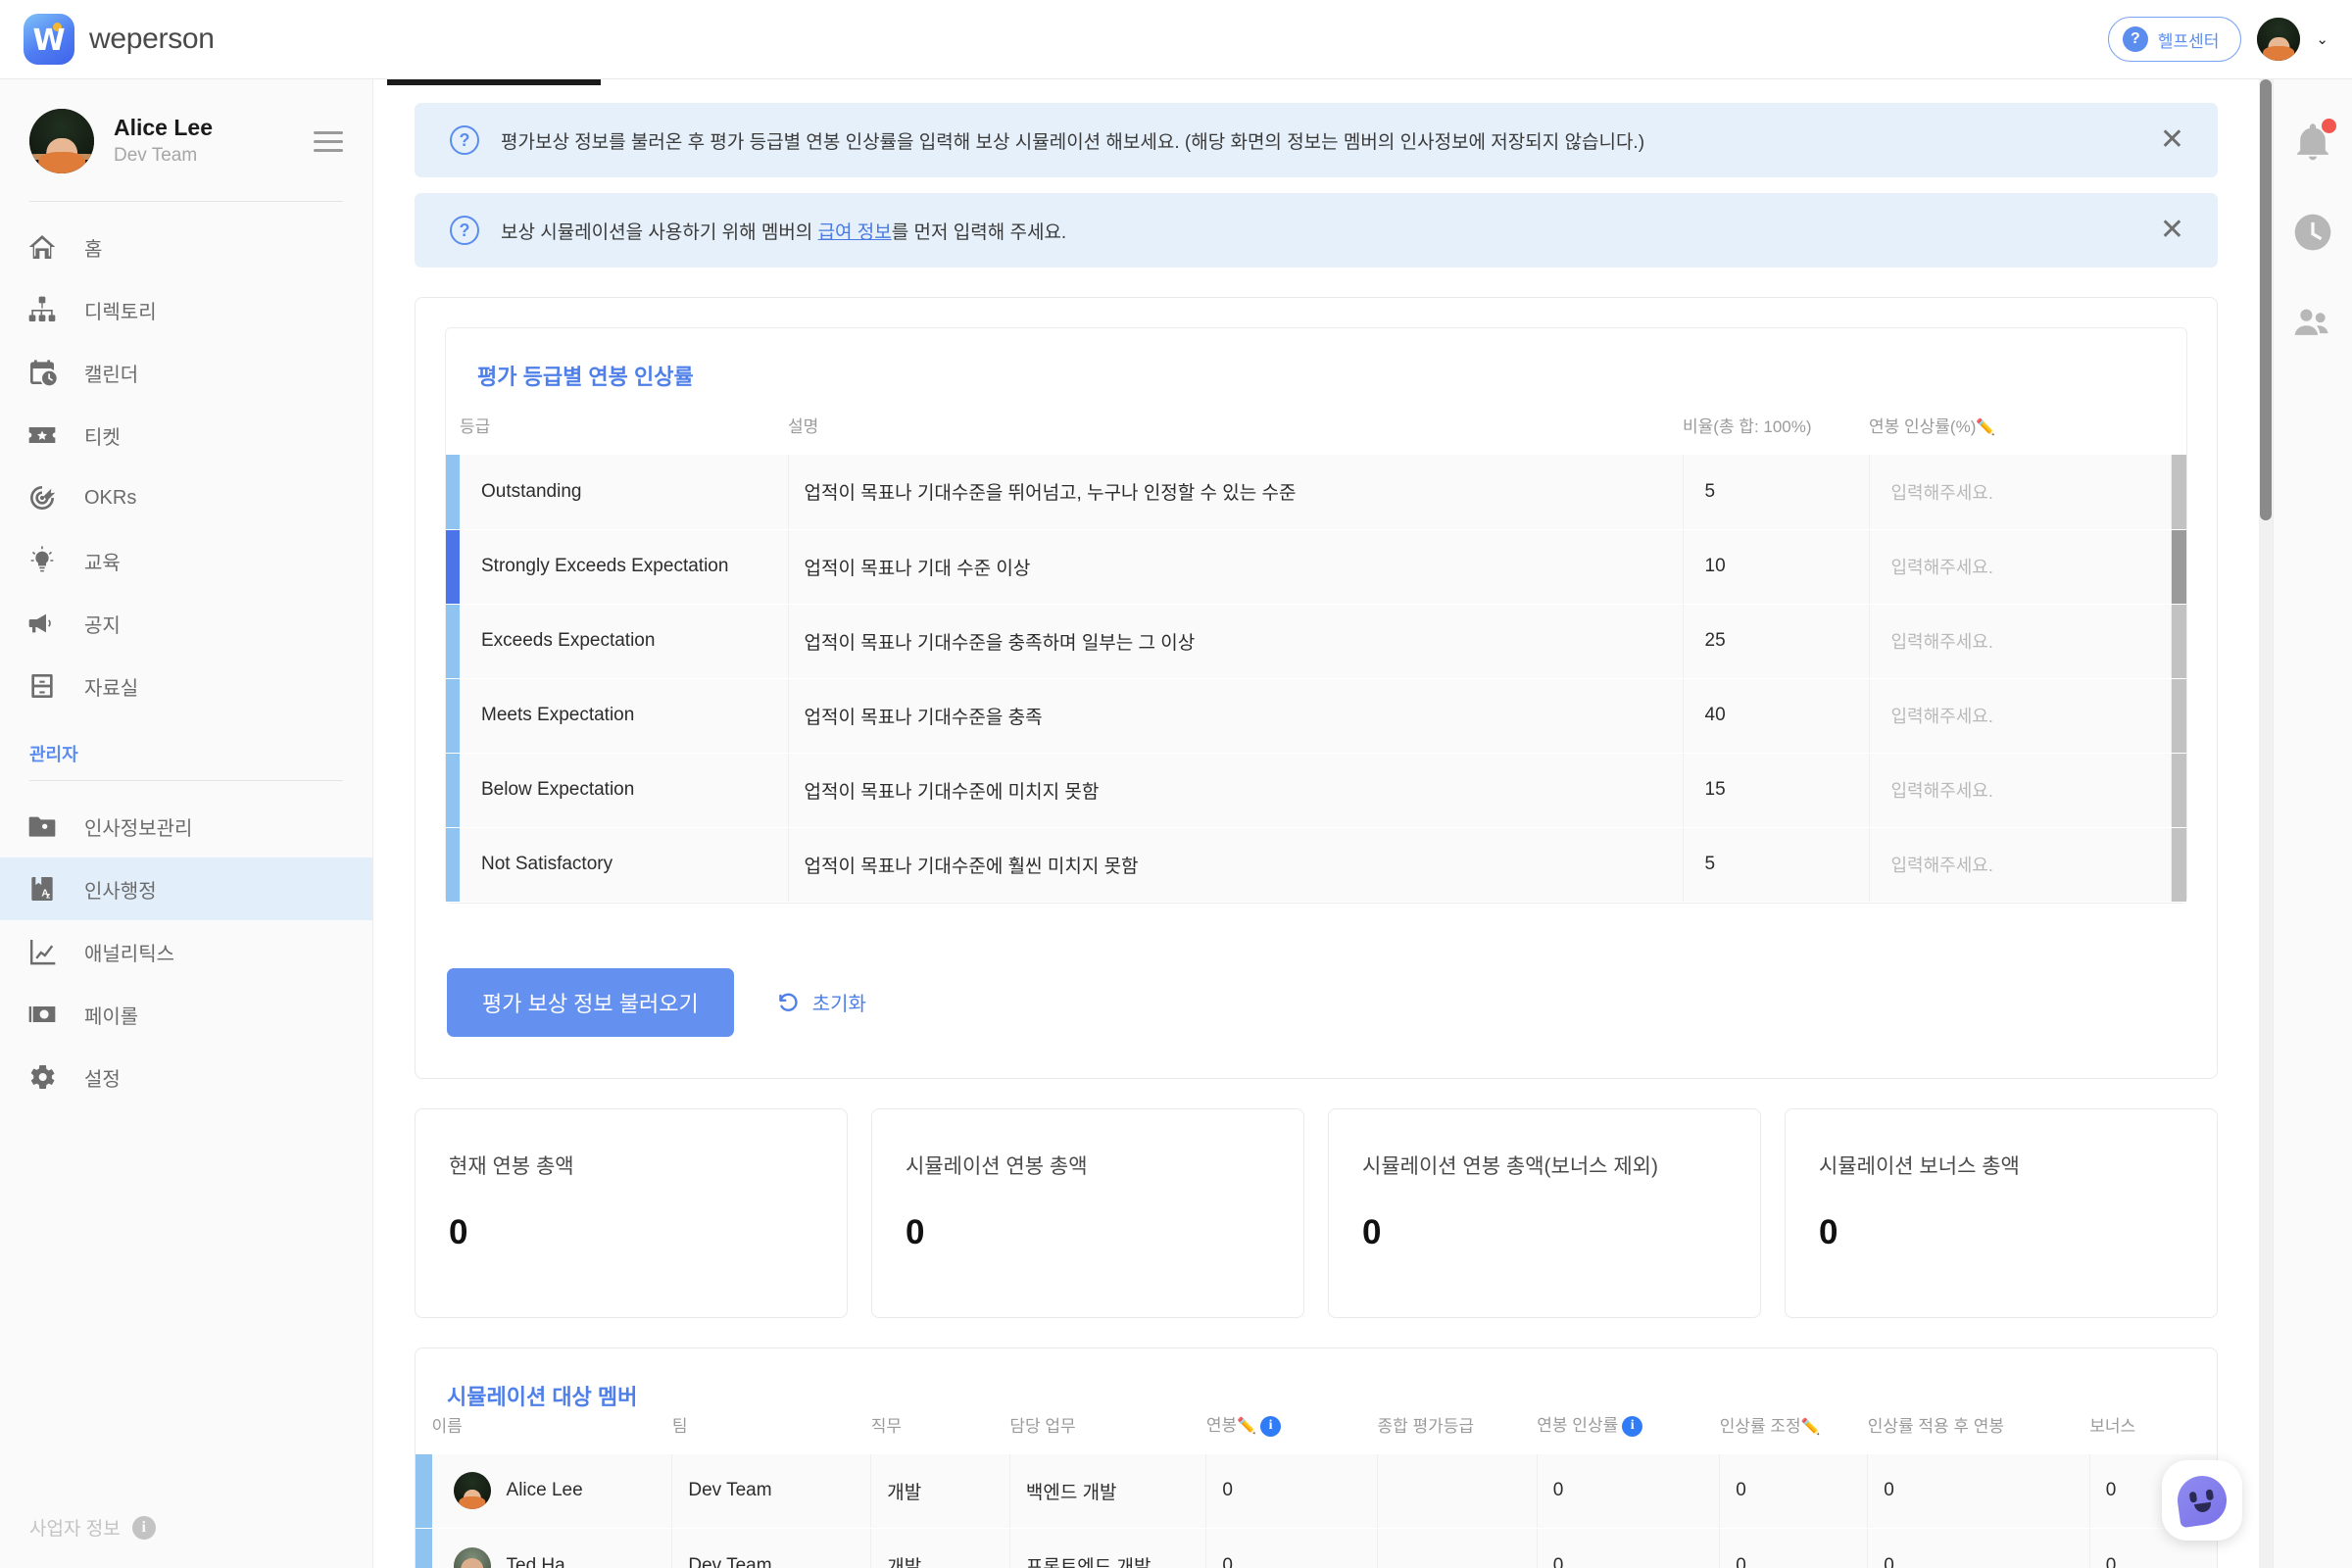 This screenshot has height=1568, width=2352. I want to click on gear-icon, so click(42, 1077).